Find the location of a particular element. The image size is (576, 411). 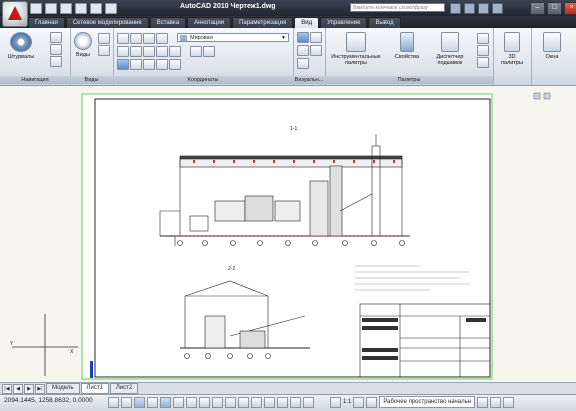

view-cube-icon is located at coordinates (104, 38).